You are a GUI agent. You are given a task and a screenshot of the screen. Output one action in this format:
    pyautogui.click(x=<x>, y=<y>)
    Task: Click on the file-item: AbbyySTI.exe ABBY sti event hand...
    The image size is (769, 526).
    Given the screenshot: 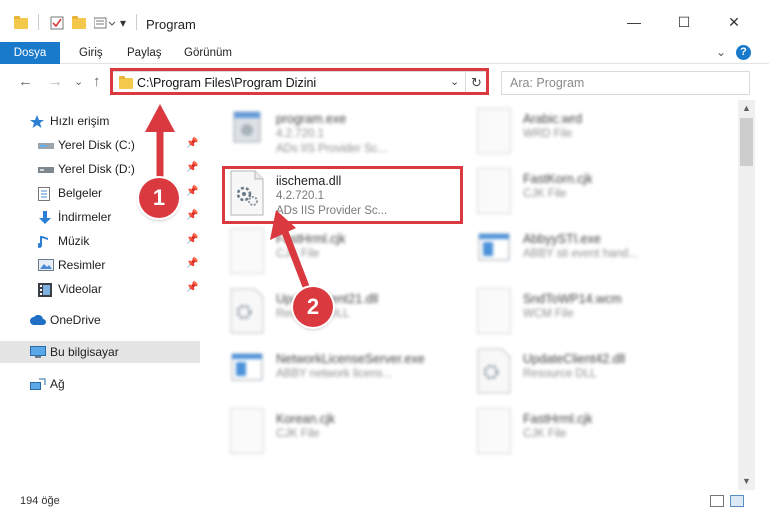 What is the action you would take?
    pyautogui.click(x=592, y=256)
    